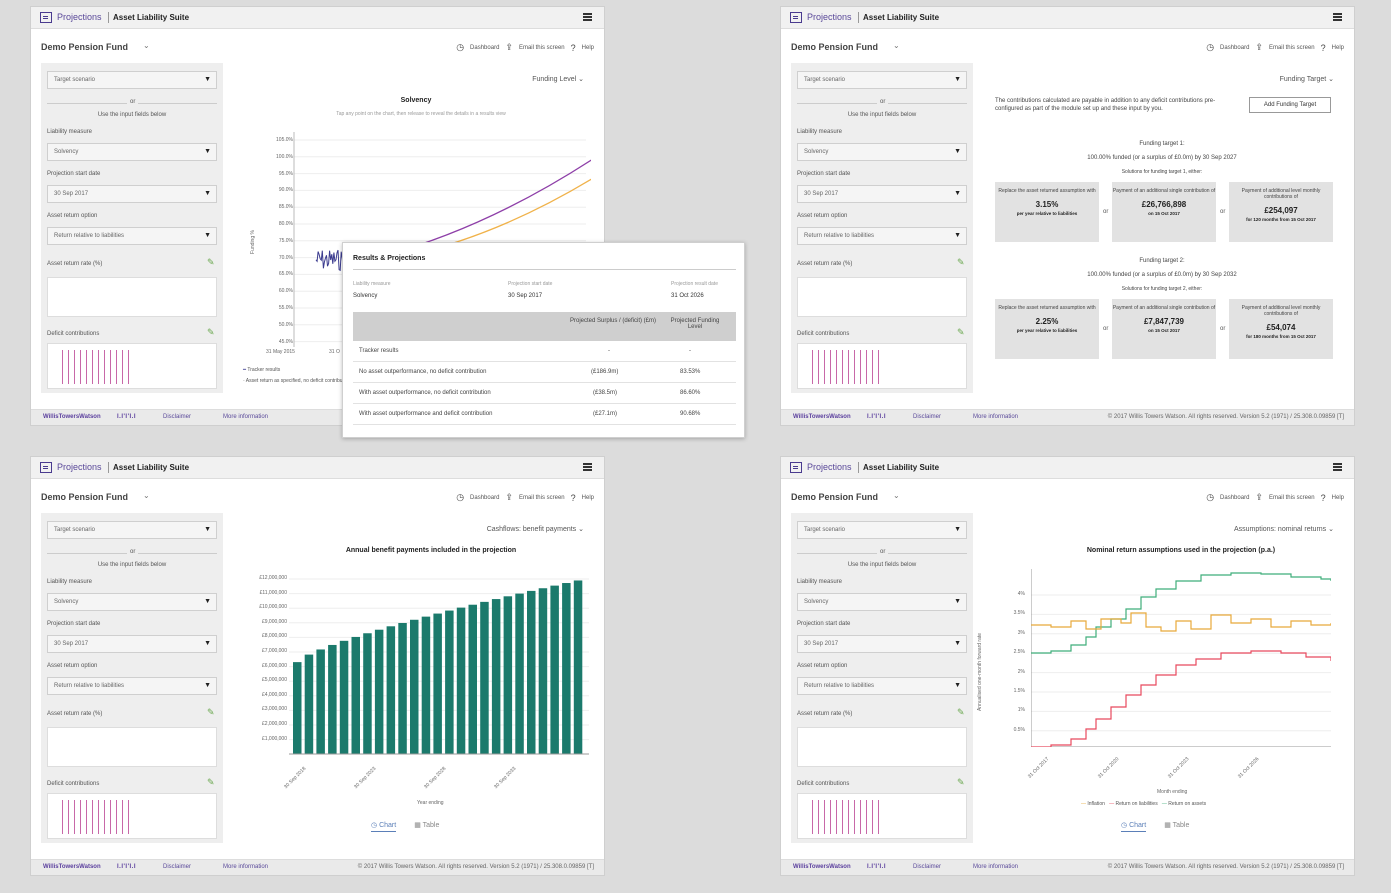 The height and width of the screenshot is (893, 1391). Describe the element at coordinates (1047, 321) in the screenshot. I see `card-value: 2.25%` at that location.